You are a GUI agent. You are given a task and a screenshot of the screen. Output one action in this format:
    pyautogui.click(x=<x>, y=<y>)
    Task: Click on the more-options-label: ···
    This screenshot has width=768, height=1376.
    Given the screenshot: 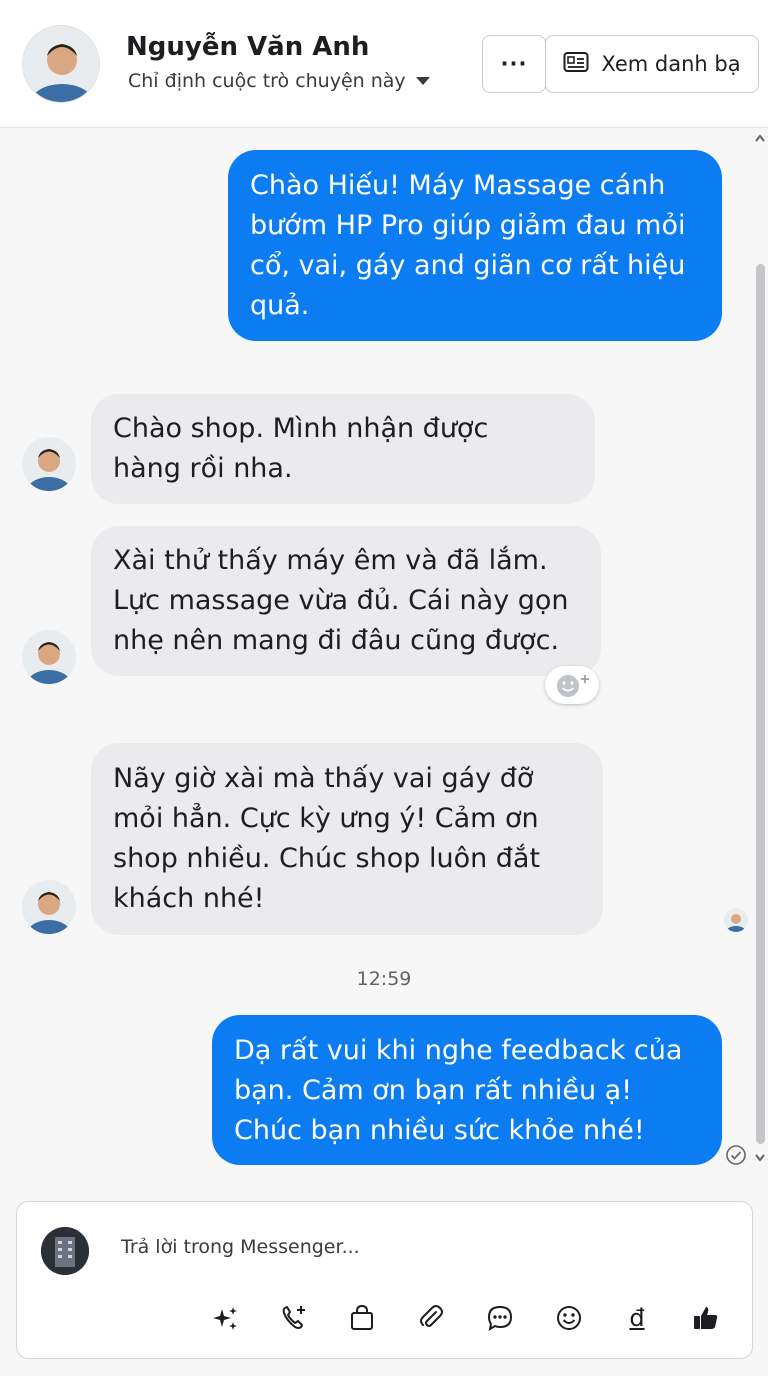 What is the action you would take?
    pyautogui.click(x=514, y=64)
    